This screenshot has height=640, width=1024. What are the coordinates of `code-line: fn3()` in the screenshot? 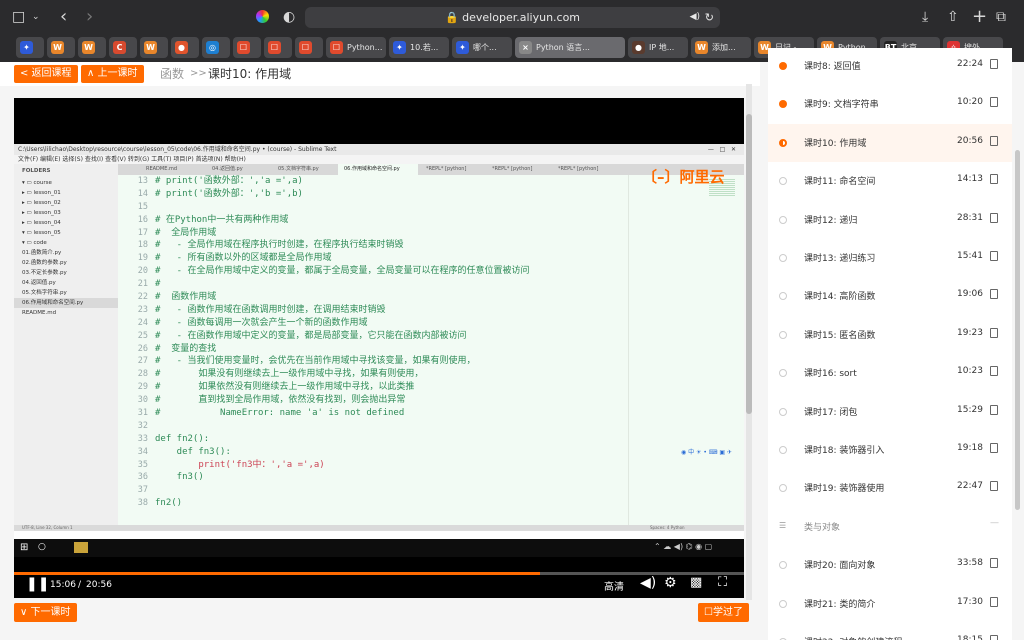 It's located at (179, 477).